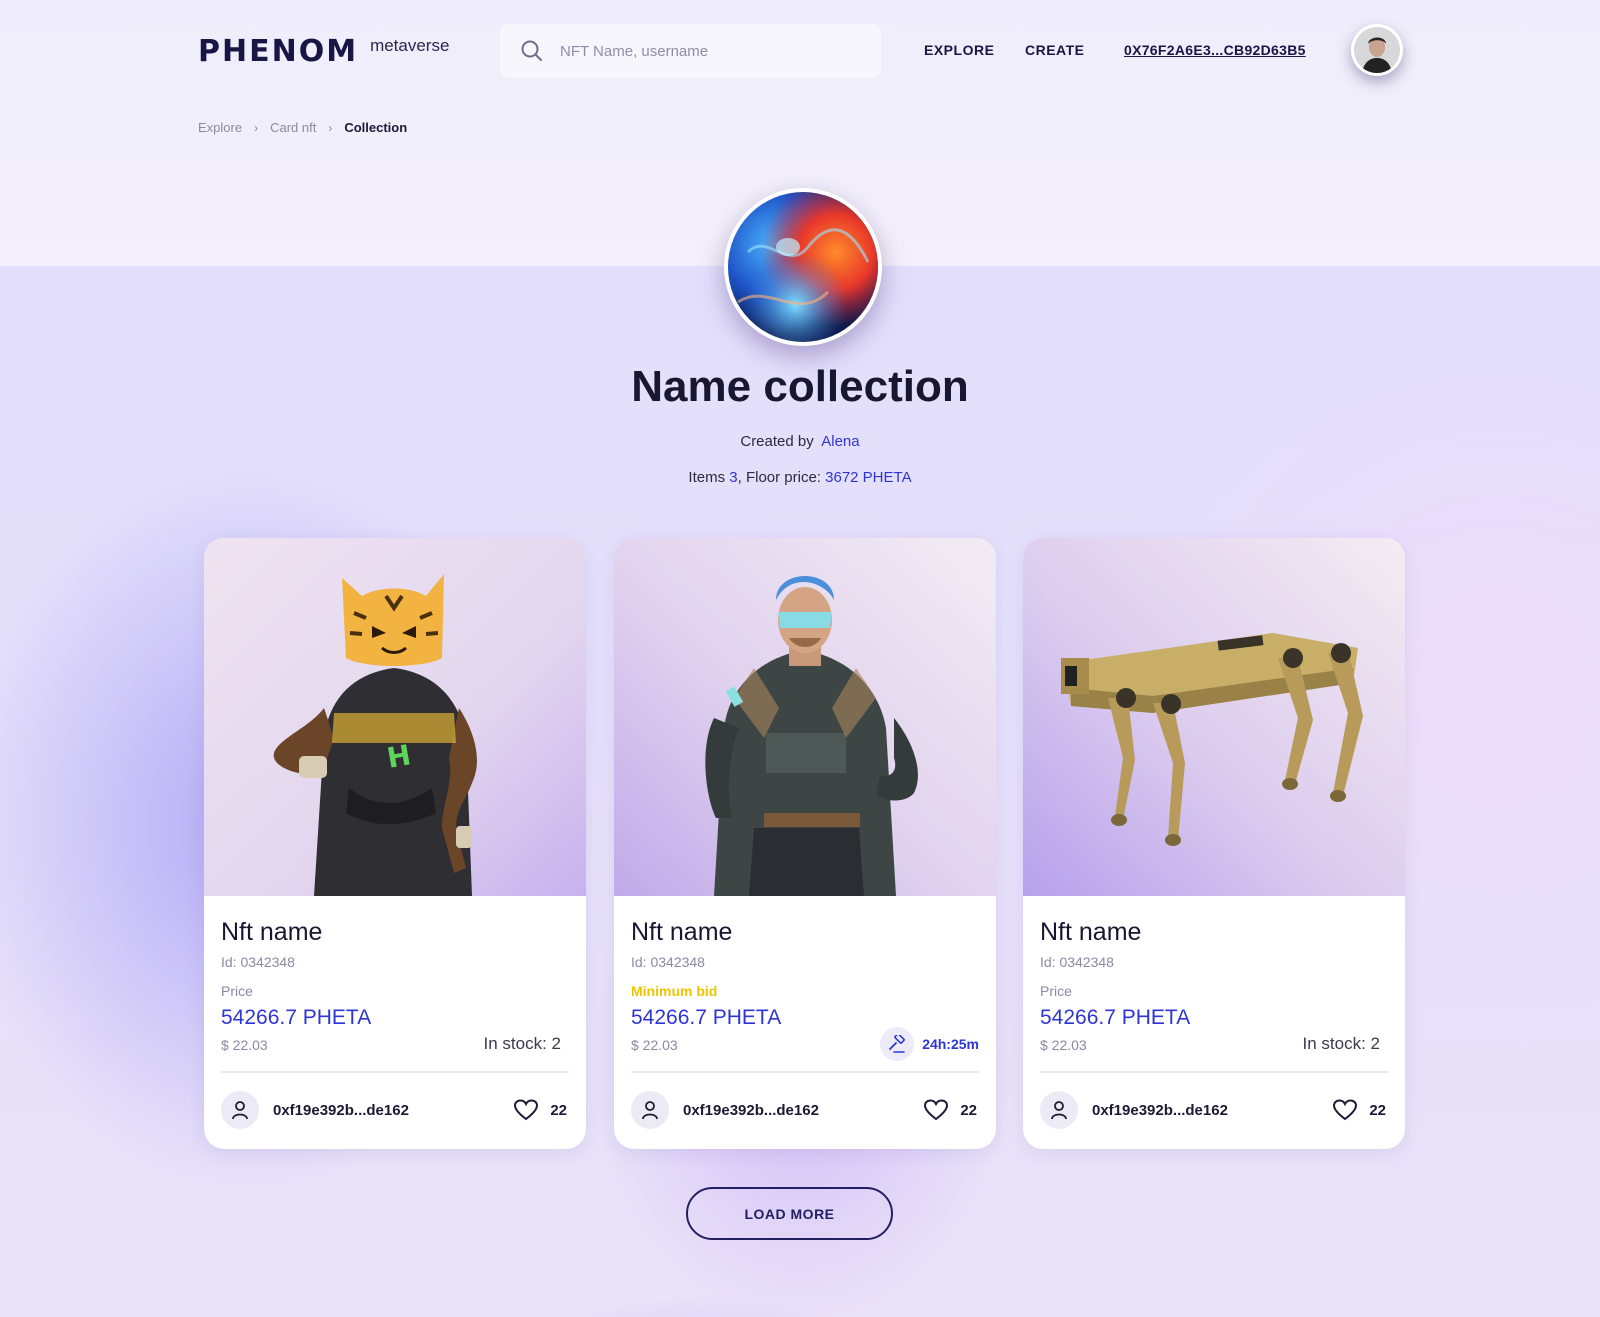 This screenshot has height=1317, width=1600. Describe the element at coordinates (800, 386) in the screenshot. I see `collection-title: Name collection` at that location.